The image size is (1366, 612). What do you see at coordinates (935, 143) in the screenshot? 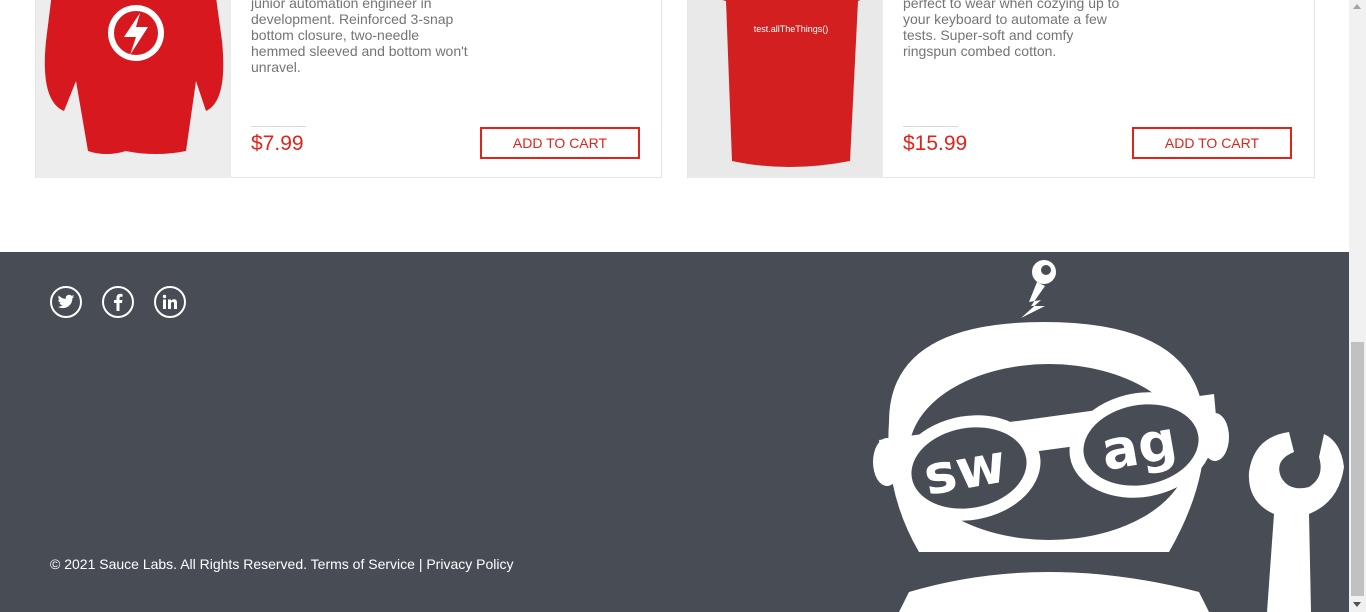
I see `product-price: $15.99` at bounding box center [935, 143].